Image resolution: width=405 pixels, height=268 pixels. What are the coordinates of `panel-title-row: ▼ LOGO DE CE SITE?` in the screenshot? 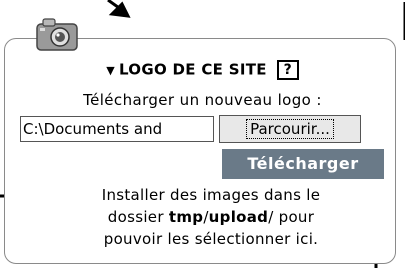 It's located at (202, 70).